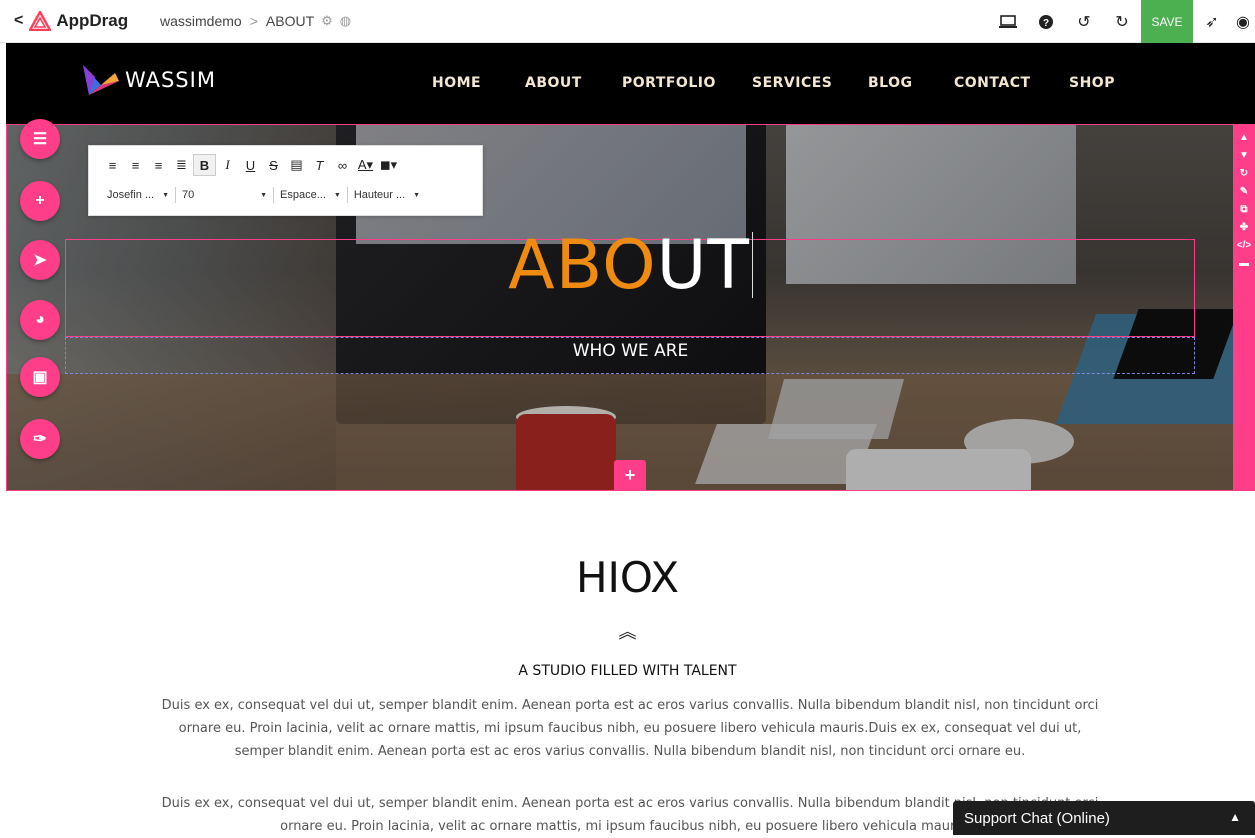 The height and width of the screenshot is (838, 1255). What do you see at coordinates (582, 265) in the screenshot?
I see `hero-title-accent: ABO` at bounding box center [582, 265].